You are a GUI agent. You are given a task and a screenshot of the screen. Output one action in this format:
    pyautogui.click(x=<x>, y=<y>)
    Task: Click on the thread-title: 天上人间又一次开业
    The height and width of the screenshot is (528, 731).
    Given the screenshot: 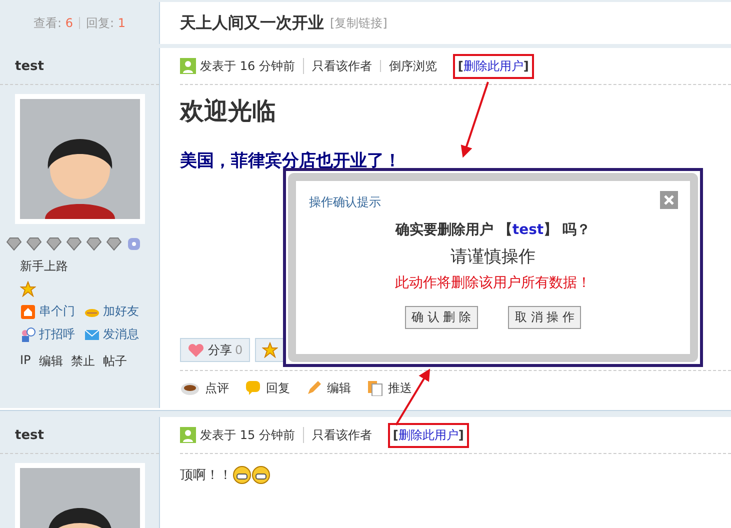 What is the action you would take?
    pyautogui.click(x=252, y=23)
    